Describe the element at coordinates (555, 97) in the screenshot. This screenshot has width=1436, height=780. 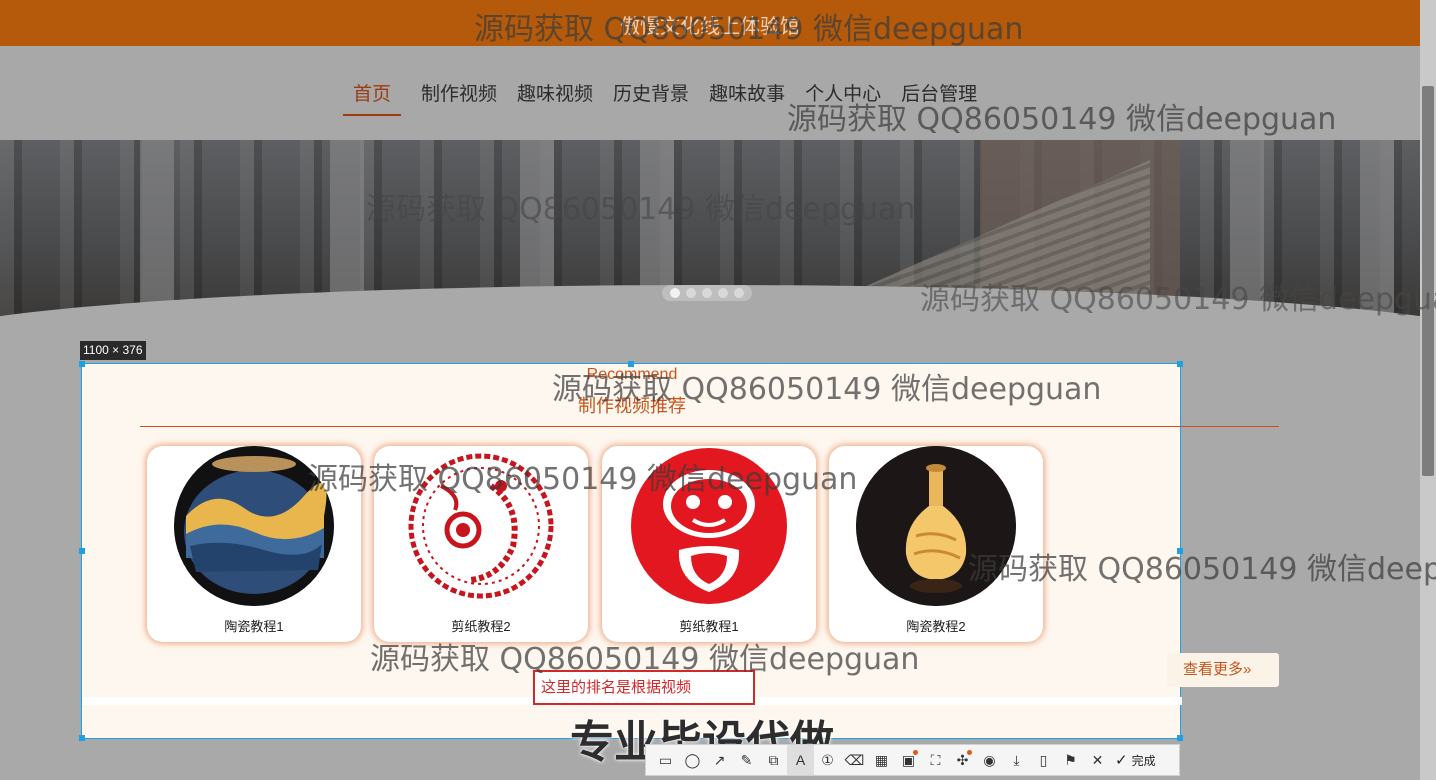
I see `nav-item-fun-video: 趣味视频` at that location.